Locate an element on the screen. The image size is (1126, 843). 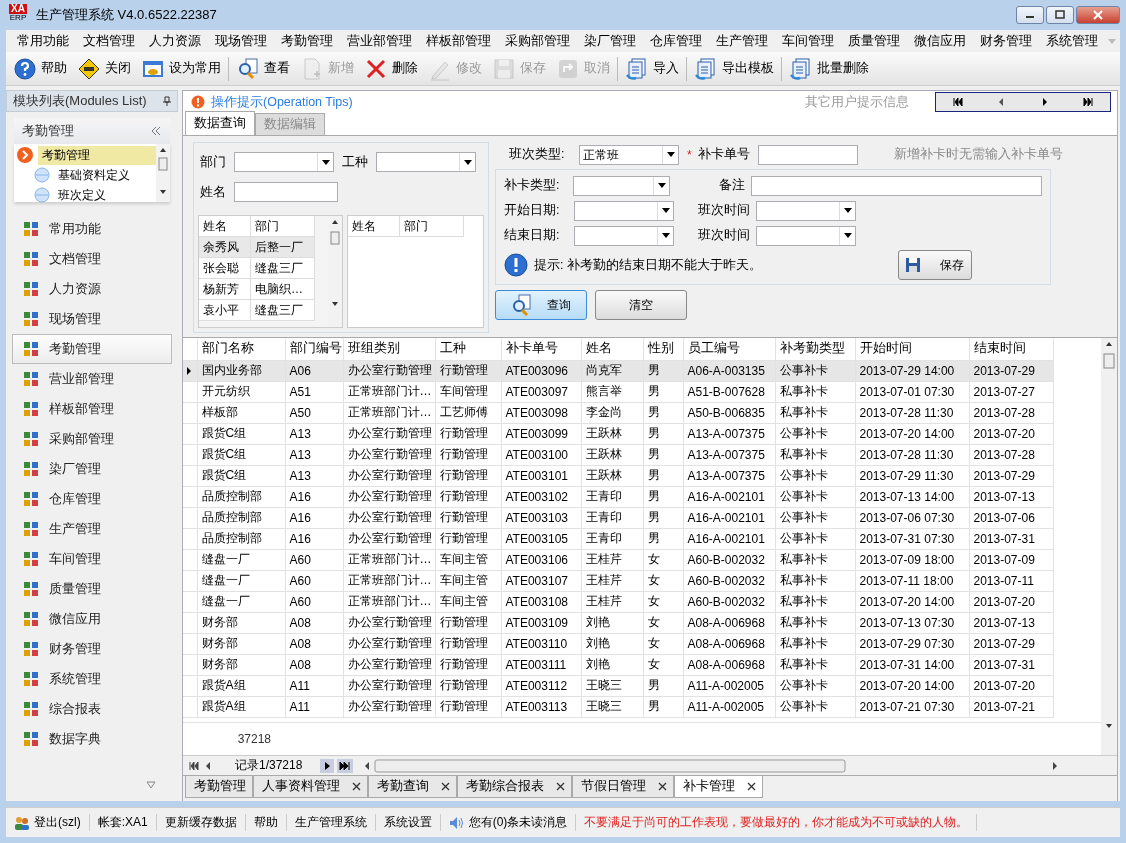
menu-item: 文档管理 is located at coordinates (111, 41).